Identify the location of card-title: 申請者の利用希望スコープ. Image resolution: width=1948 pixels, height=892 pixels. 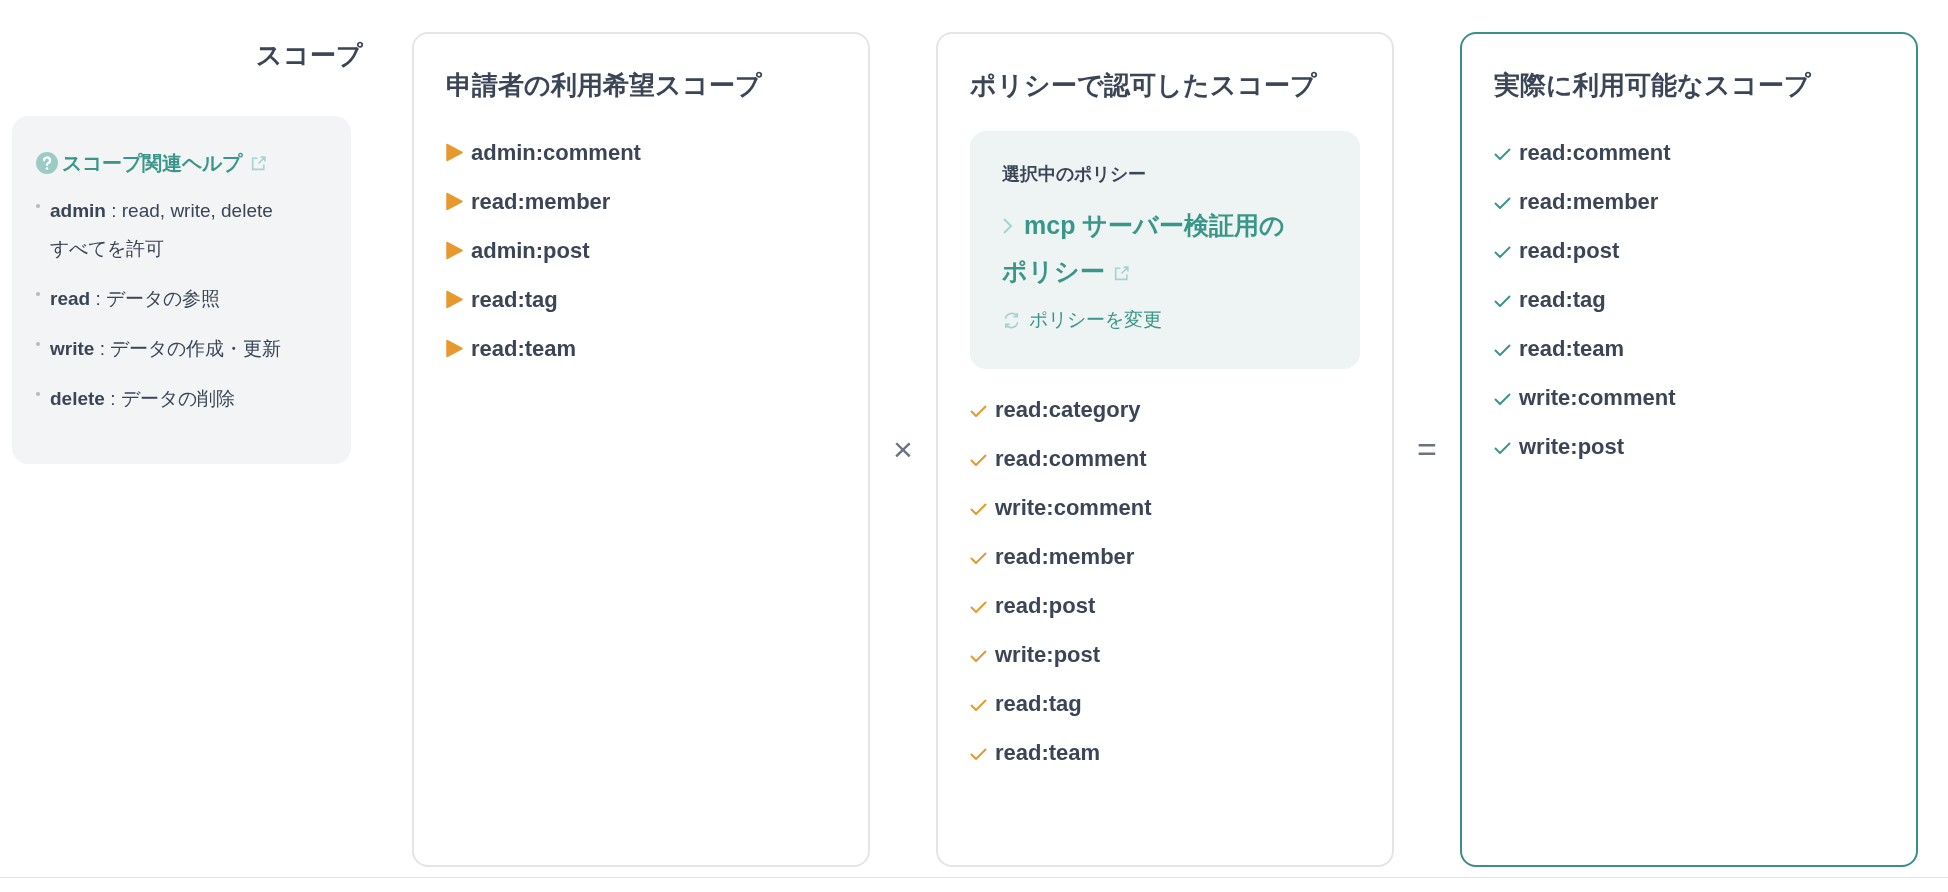
(604, 85).